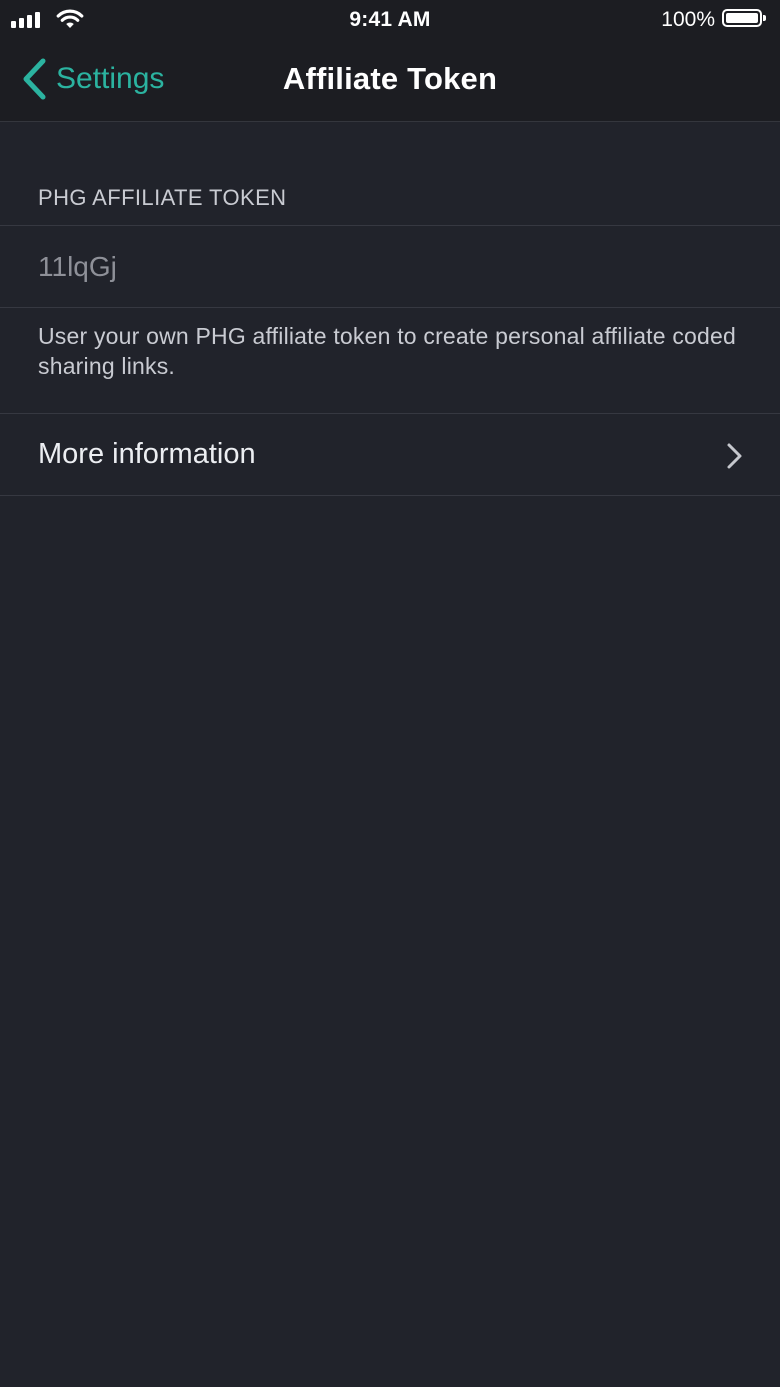  What do you see at coordinates (688, 19) in the screenshot?
I see `battery-percentage: 100%` at bounding box center [688, 19].